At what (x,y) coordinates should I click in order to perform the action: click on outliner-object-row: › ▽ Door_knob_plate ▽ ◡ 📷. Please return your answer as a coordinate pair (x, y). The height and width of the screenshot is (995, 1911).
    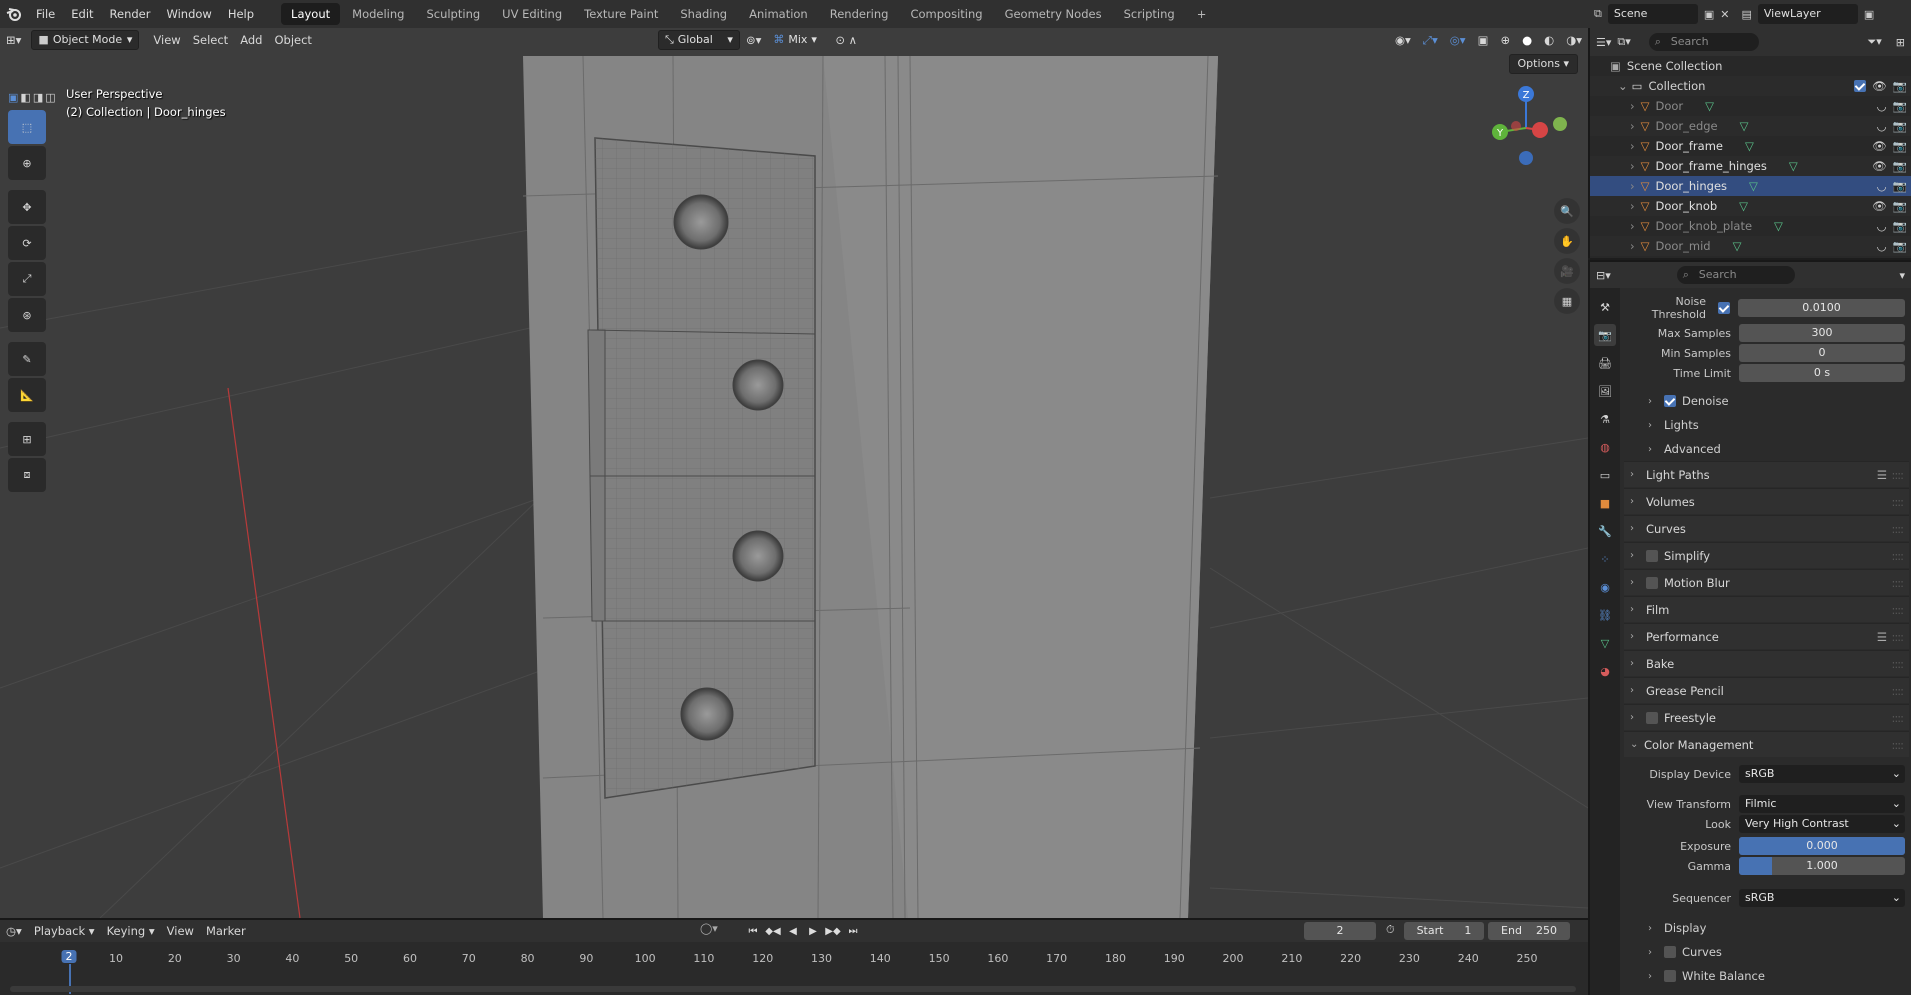
    Looking at the image, I should click on (1750, 226).